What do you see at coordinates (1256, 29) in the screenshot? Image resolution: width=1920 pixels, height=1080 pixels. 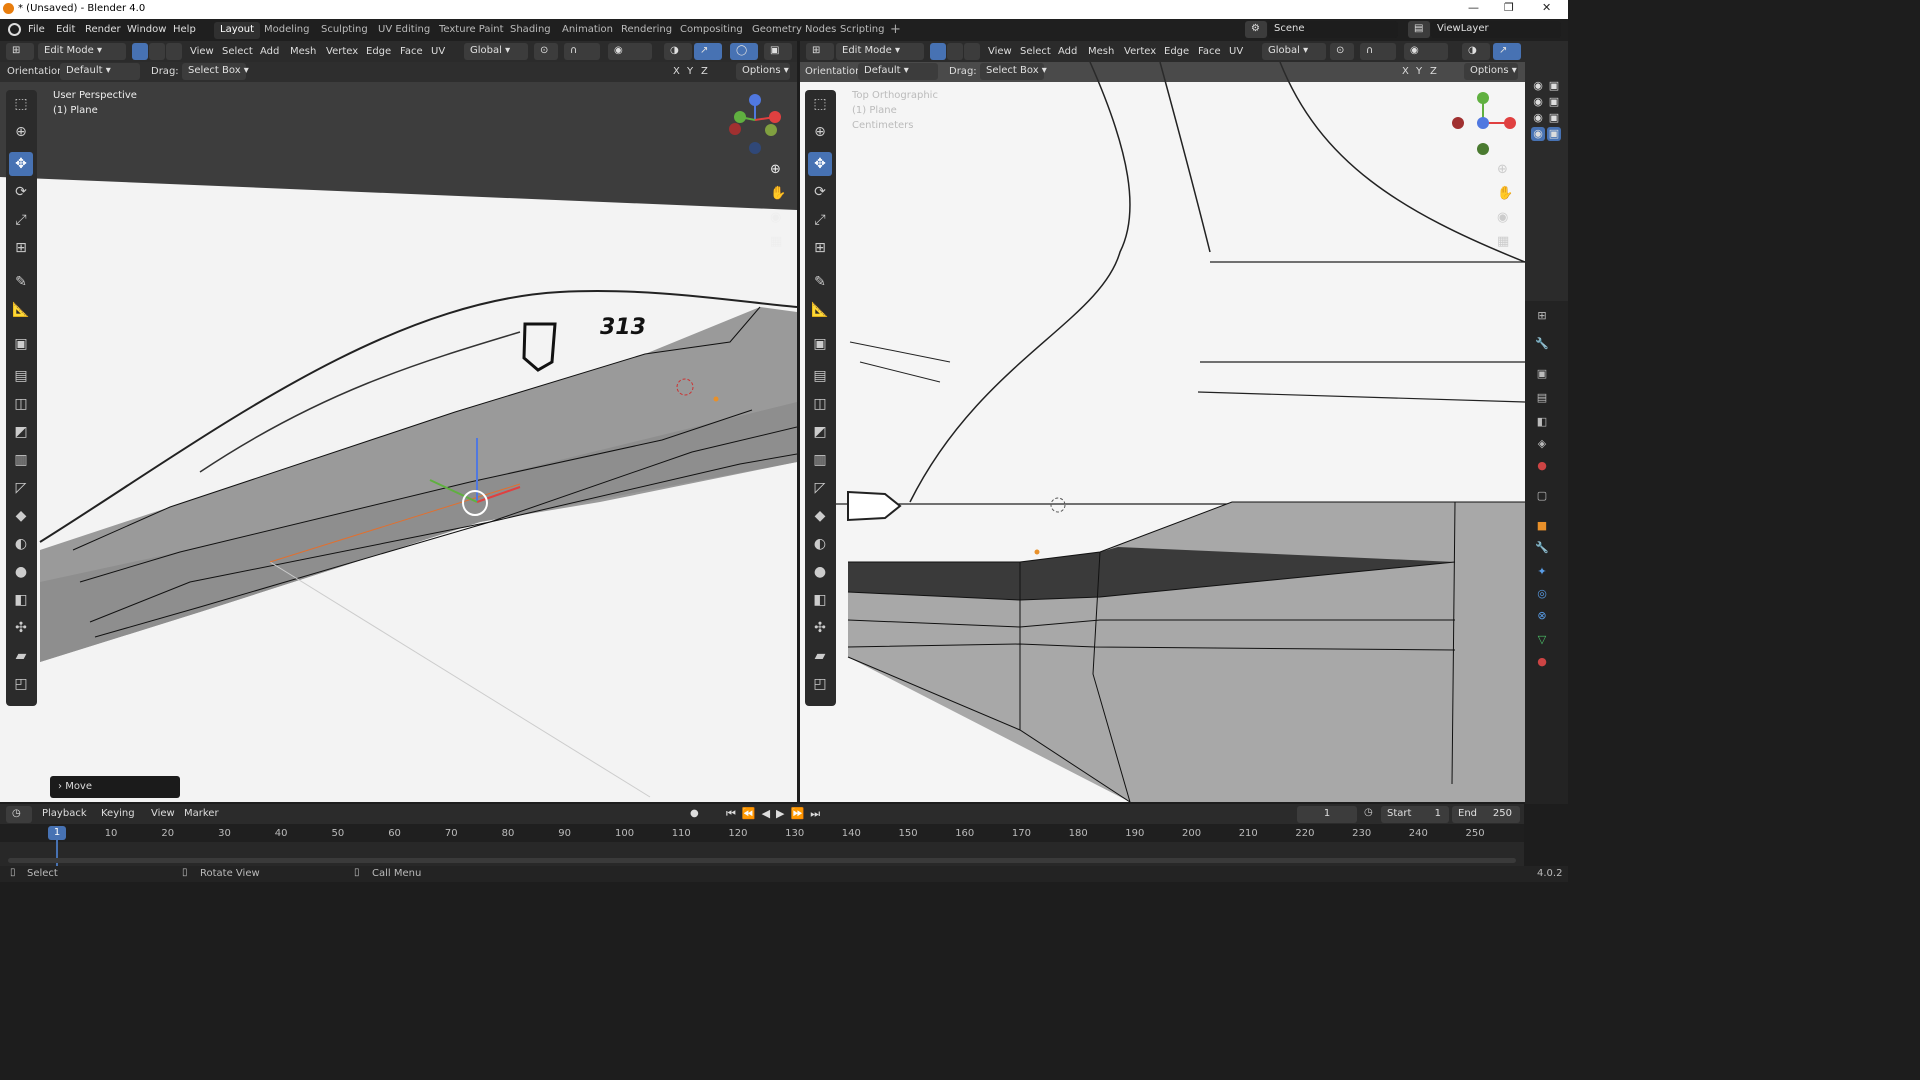 I see `scene-selector-icon: ⚙` at bounding box center [1256, 29].